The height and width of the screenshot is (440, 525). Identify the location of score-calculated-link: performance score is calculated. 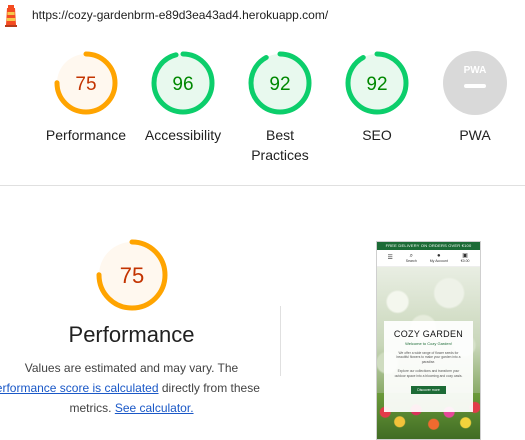
(79, 388).